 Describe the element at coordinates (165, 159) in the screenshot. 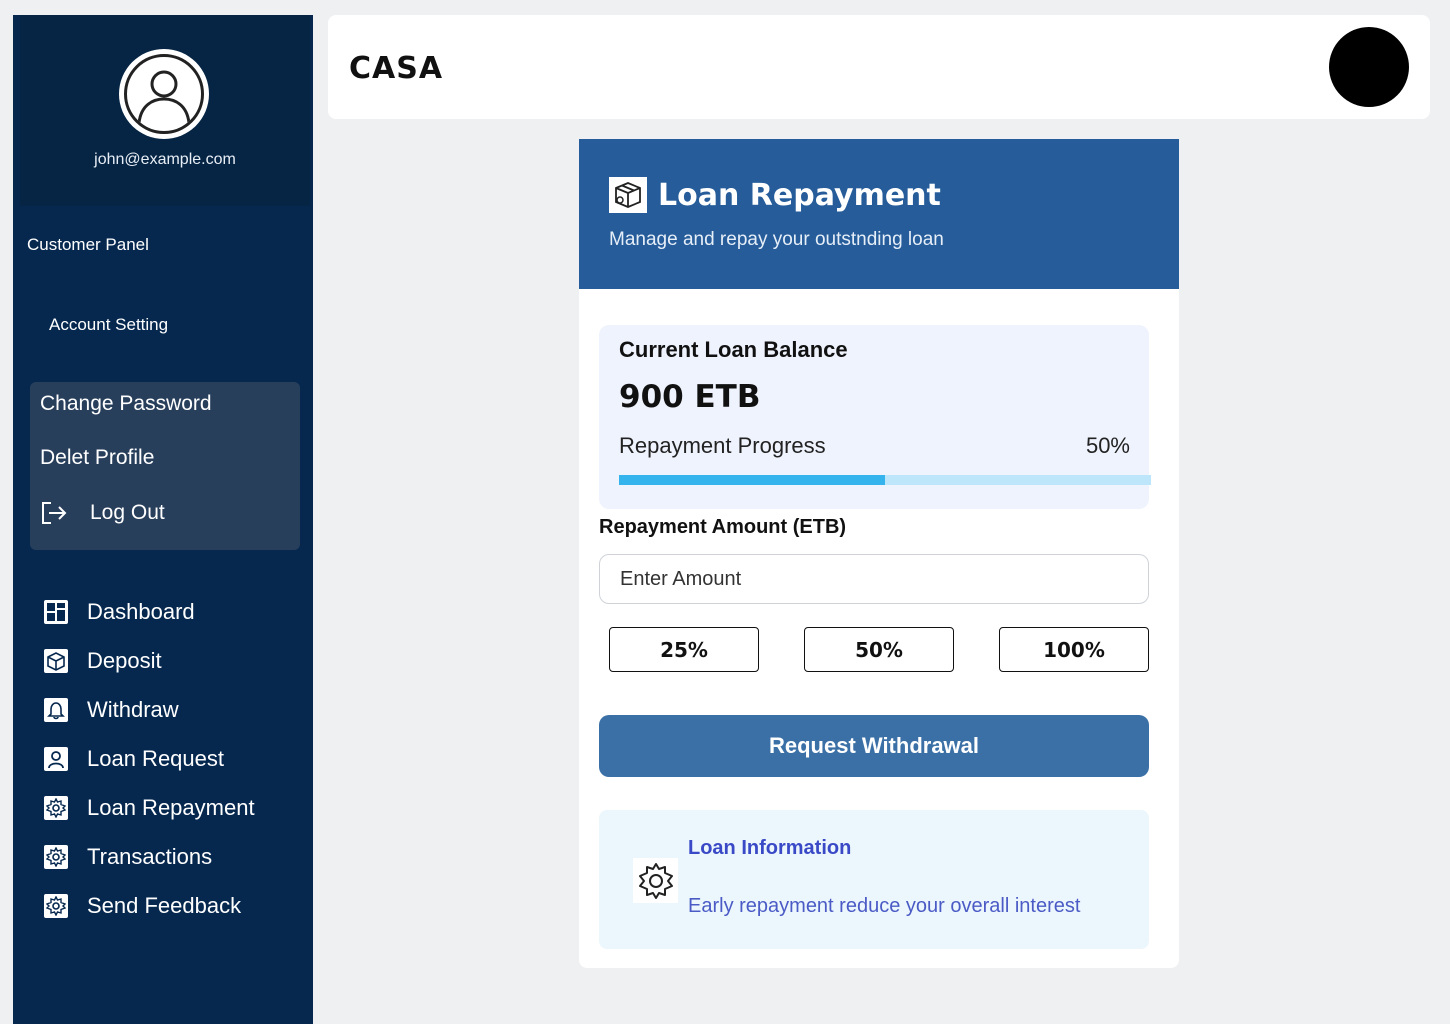

I see `user-email: john@example.com` at that location.